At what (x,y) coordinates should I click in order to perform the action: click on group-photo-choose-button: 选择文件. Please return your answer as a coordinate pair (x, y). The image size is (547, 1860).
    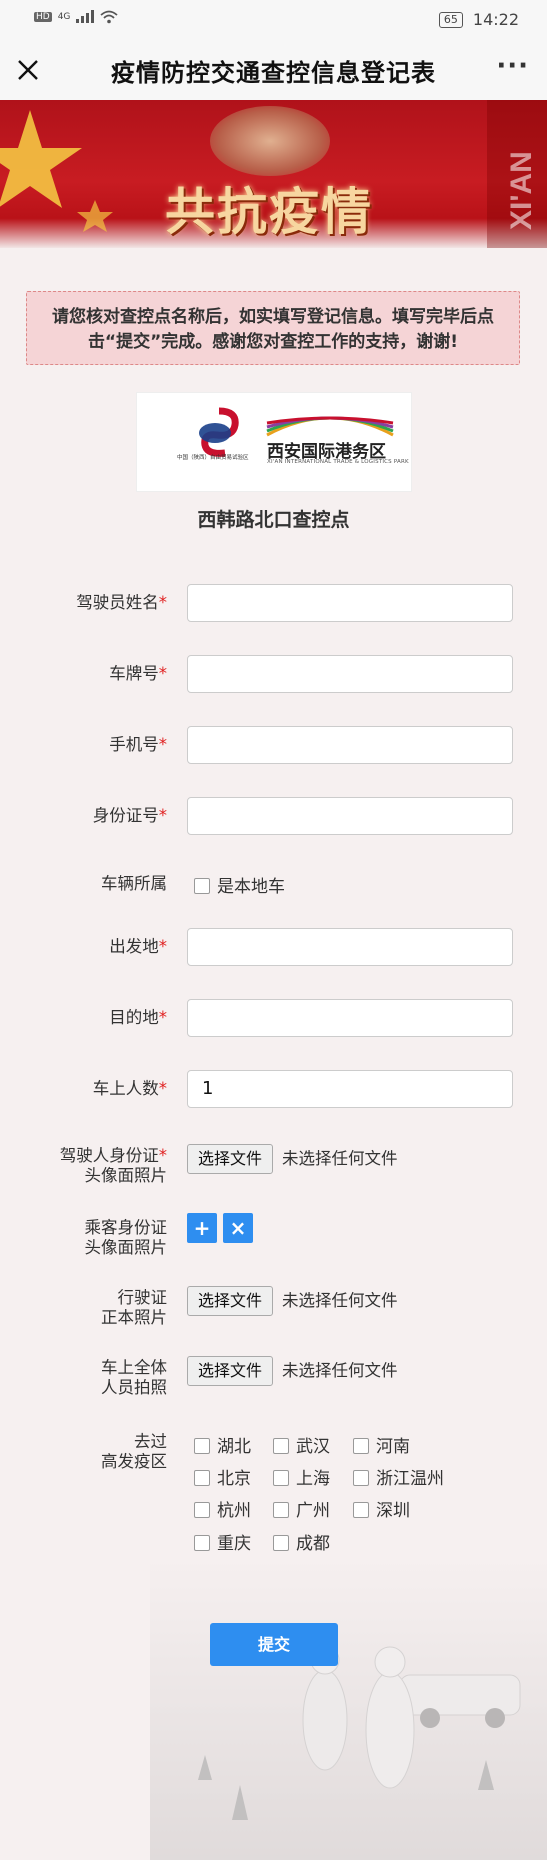
    Looking at the image, I should click on (230, 1371).